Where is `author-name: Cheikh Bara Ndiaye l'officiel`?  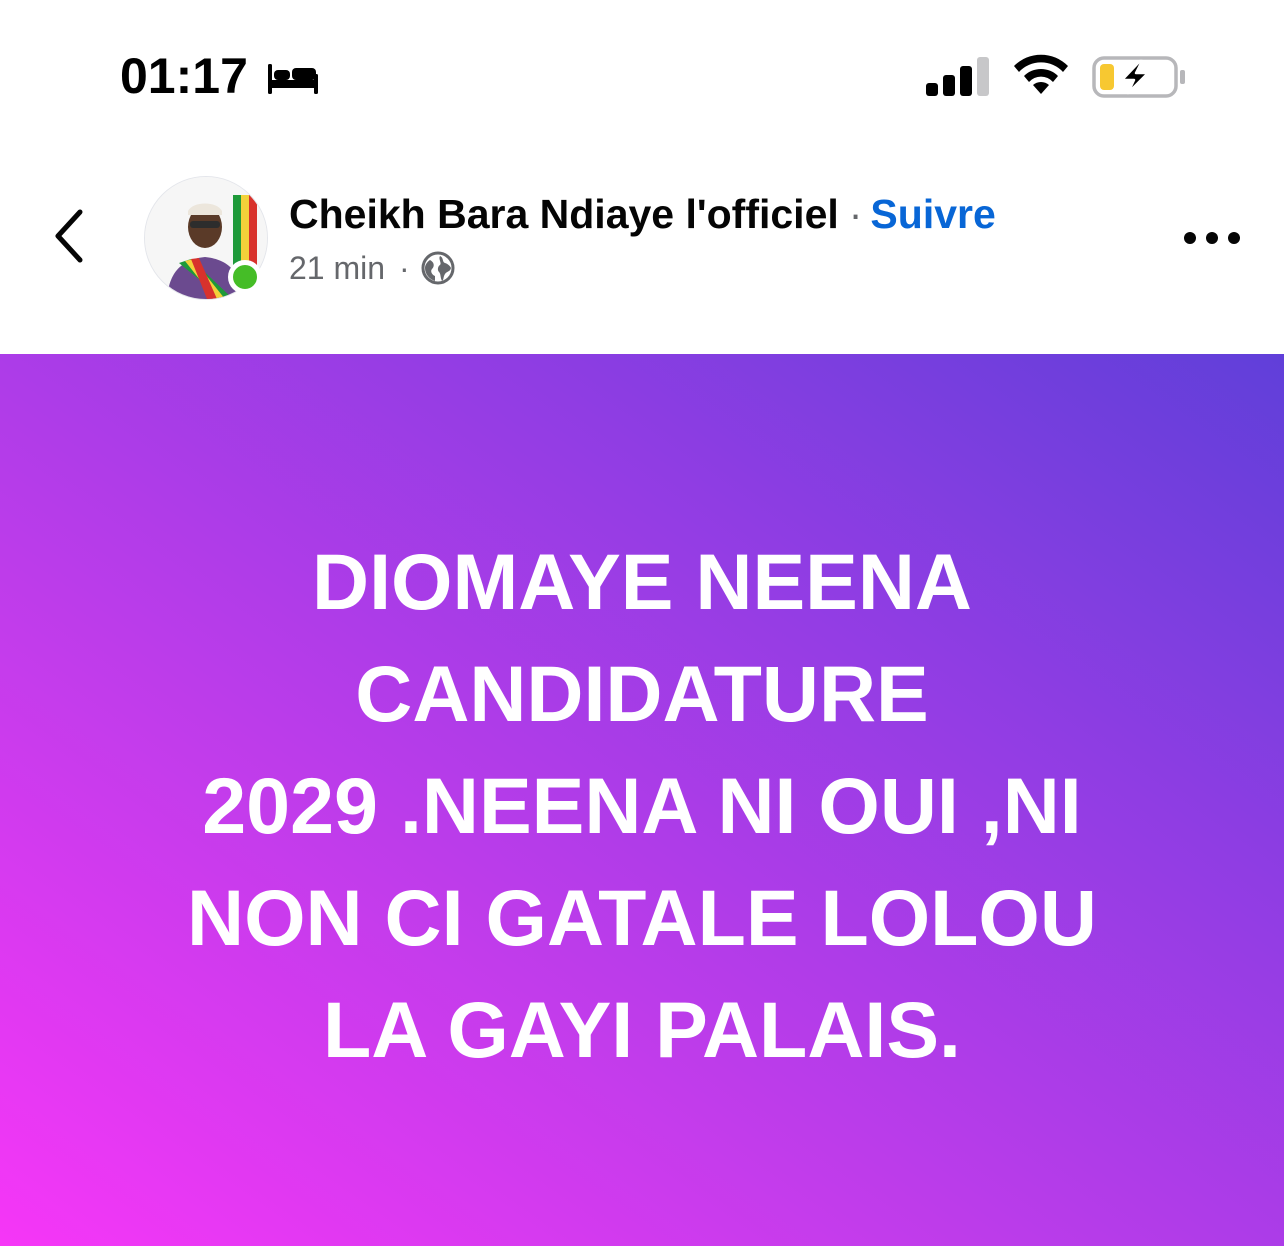 author-name: Cheikh Bara Ndiaye l'officiel is located at coordinates (564, 214).